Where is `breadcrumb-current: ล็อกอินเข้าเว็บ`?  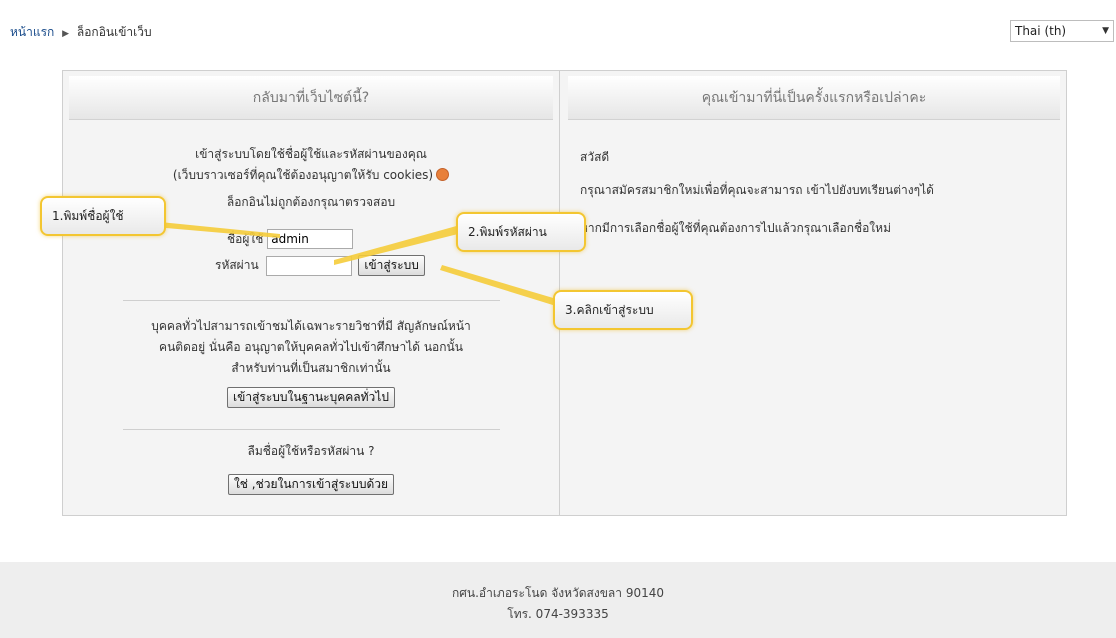
breadcrumb-current: ล็อกอินเข้าเว็บ is located at coordinates (114, 32).